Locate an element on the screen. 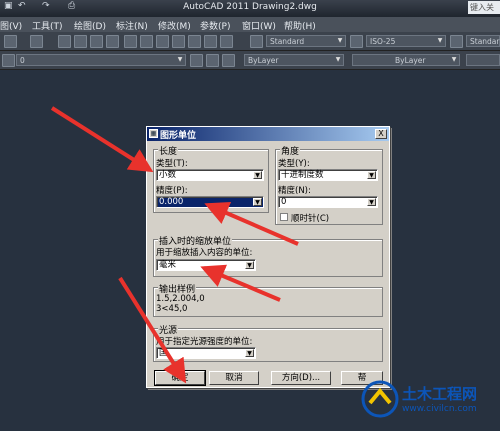 The width and height of the screenshot is (500, 431). length-group-label: 长度 is located at coordinates (168, 150).